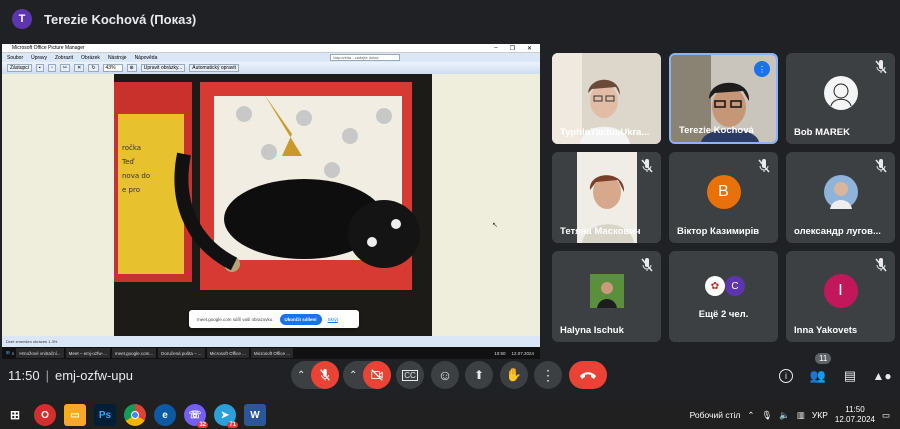 The width and height of the screenshot is (900, 429). What do you see at coordinates (801, 415) in the screenshot?
I see `network-icon: ▥` at bounding box center [801, 415].